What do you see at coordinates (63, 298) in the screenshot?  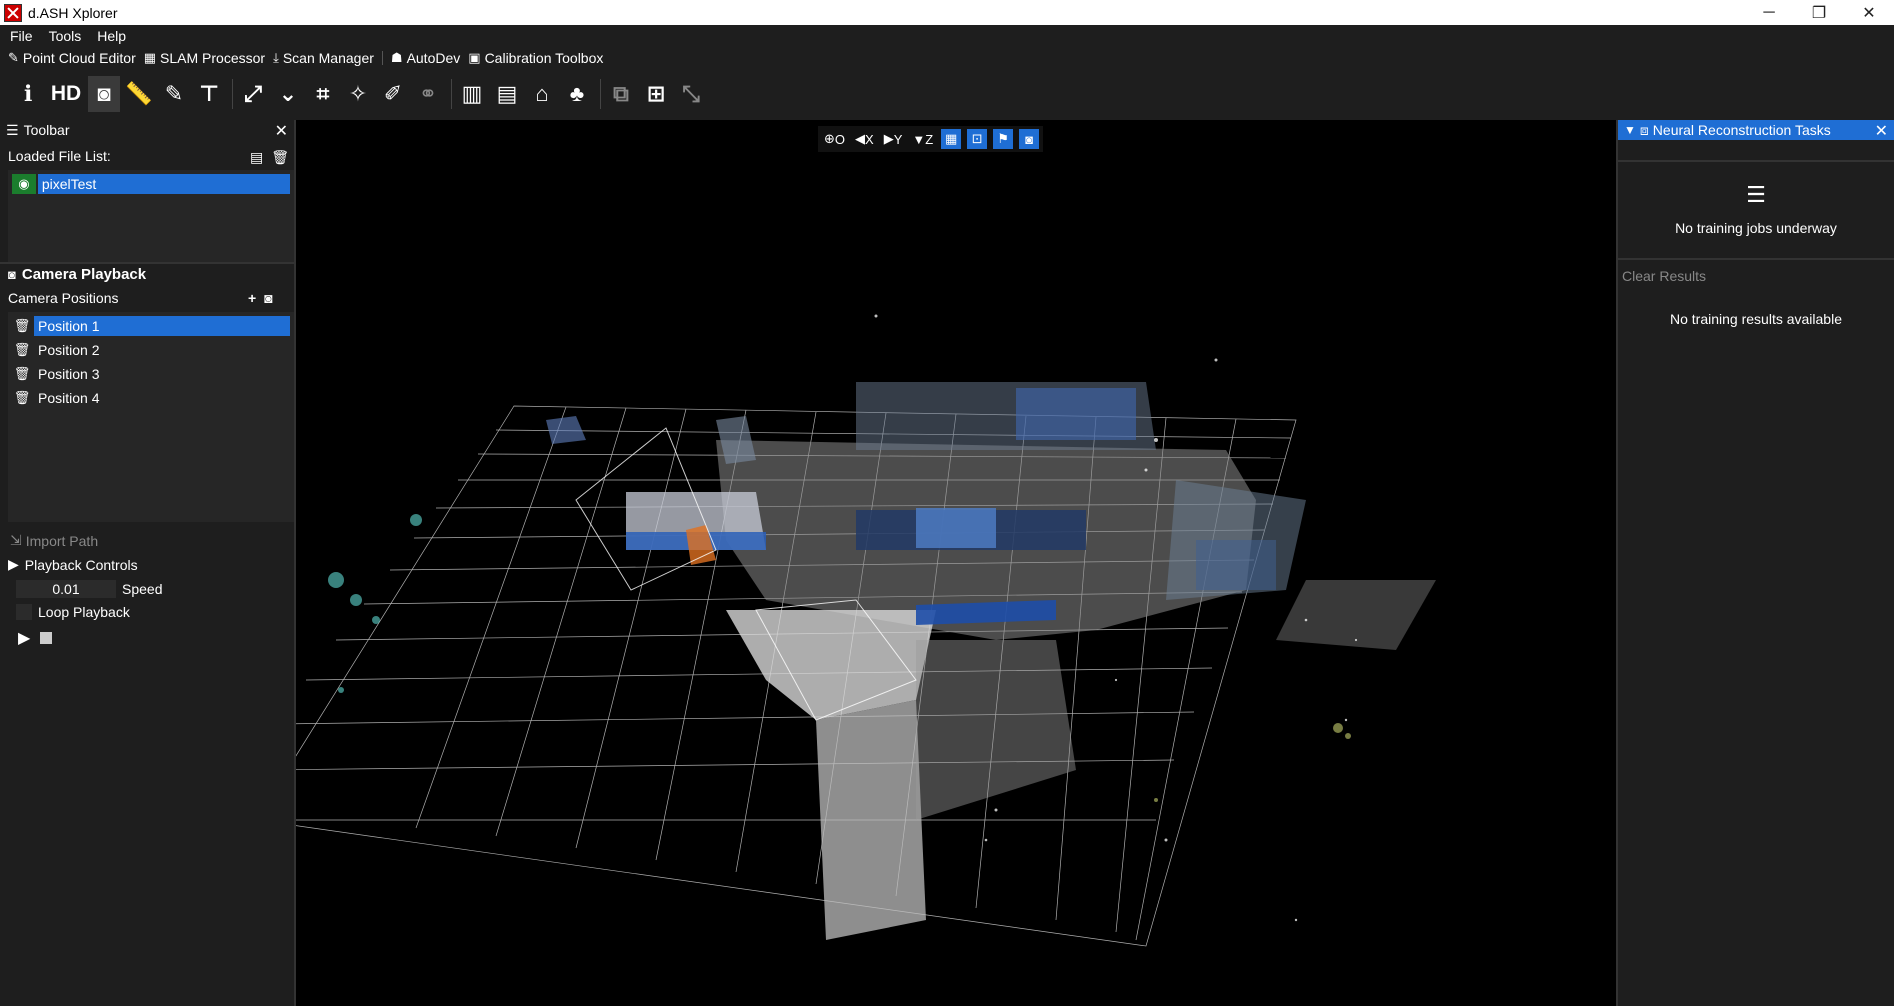 I see `camera-positions-label: Camera Positions` at bounding box center [63, 298].